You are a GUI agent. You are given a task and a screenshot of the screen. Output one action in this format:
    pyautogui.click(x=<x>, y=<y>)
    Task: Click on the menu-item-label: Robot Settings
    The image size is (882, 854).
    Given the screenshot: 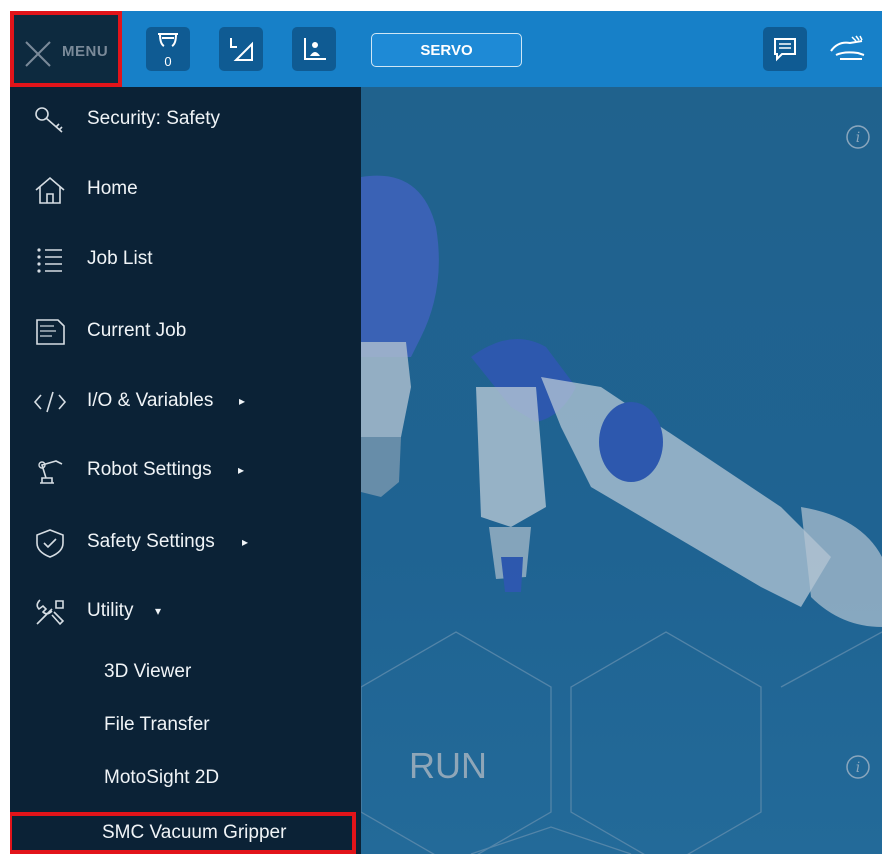 What is the action you would take?
    pyautogui.click(x=149, y=469)
    